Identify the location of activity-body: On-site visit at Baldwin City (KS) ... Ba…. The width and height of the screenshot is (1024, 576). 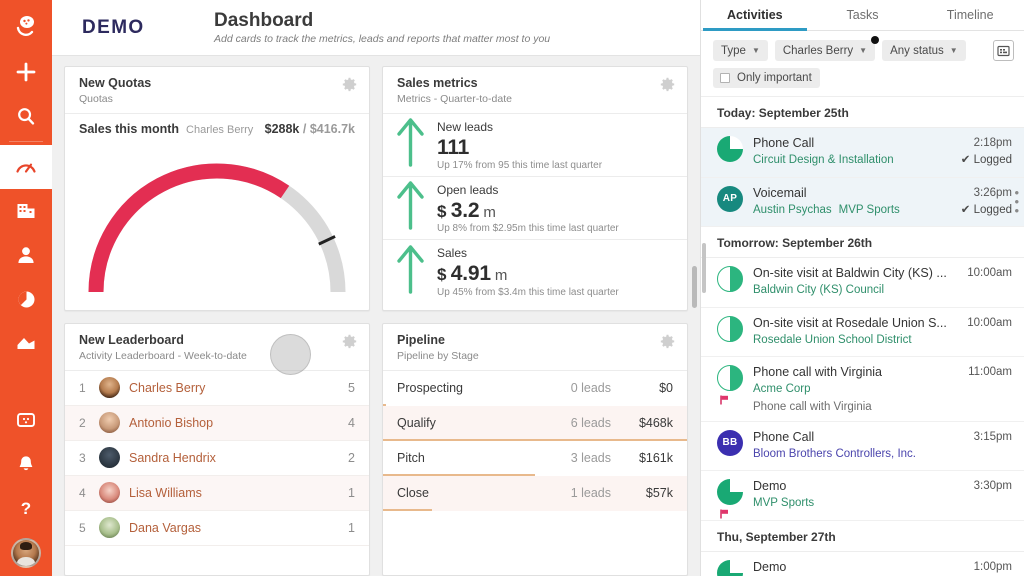
(852, 282).